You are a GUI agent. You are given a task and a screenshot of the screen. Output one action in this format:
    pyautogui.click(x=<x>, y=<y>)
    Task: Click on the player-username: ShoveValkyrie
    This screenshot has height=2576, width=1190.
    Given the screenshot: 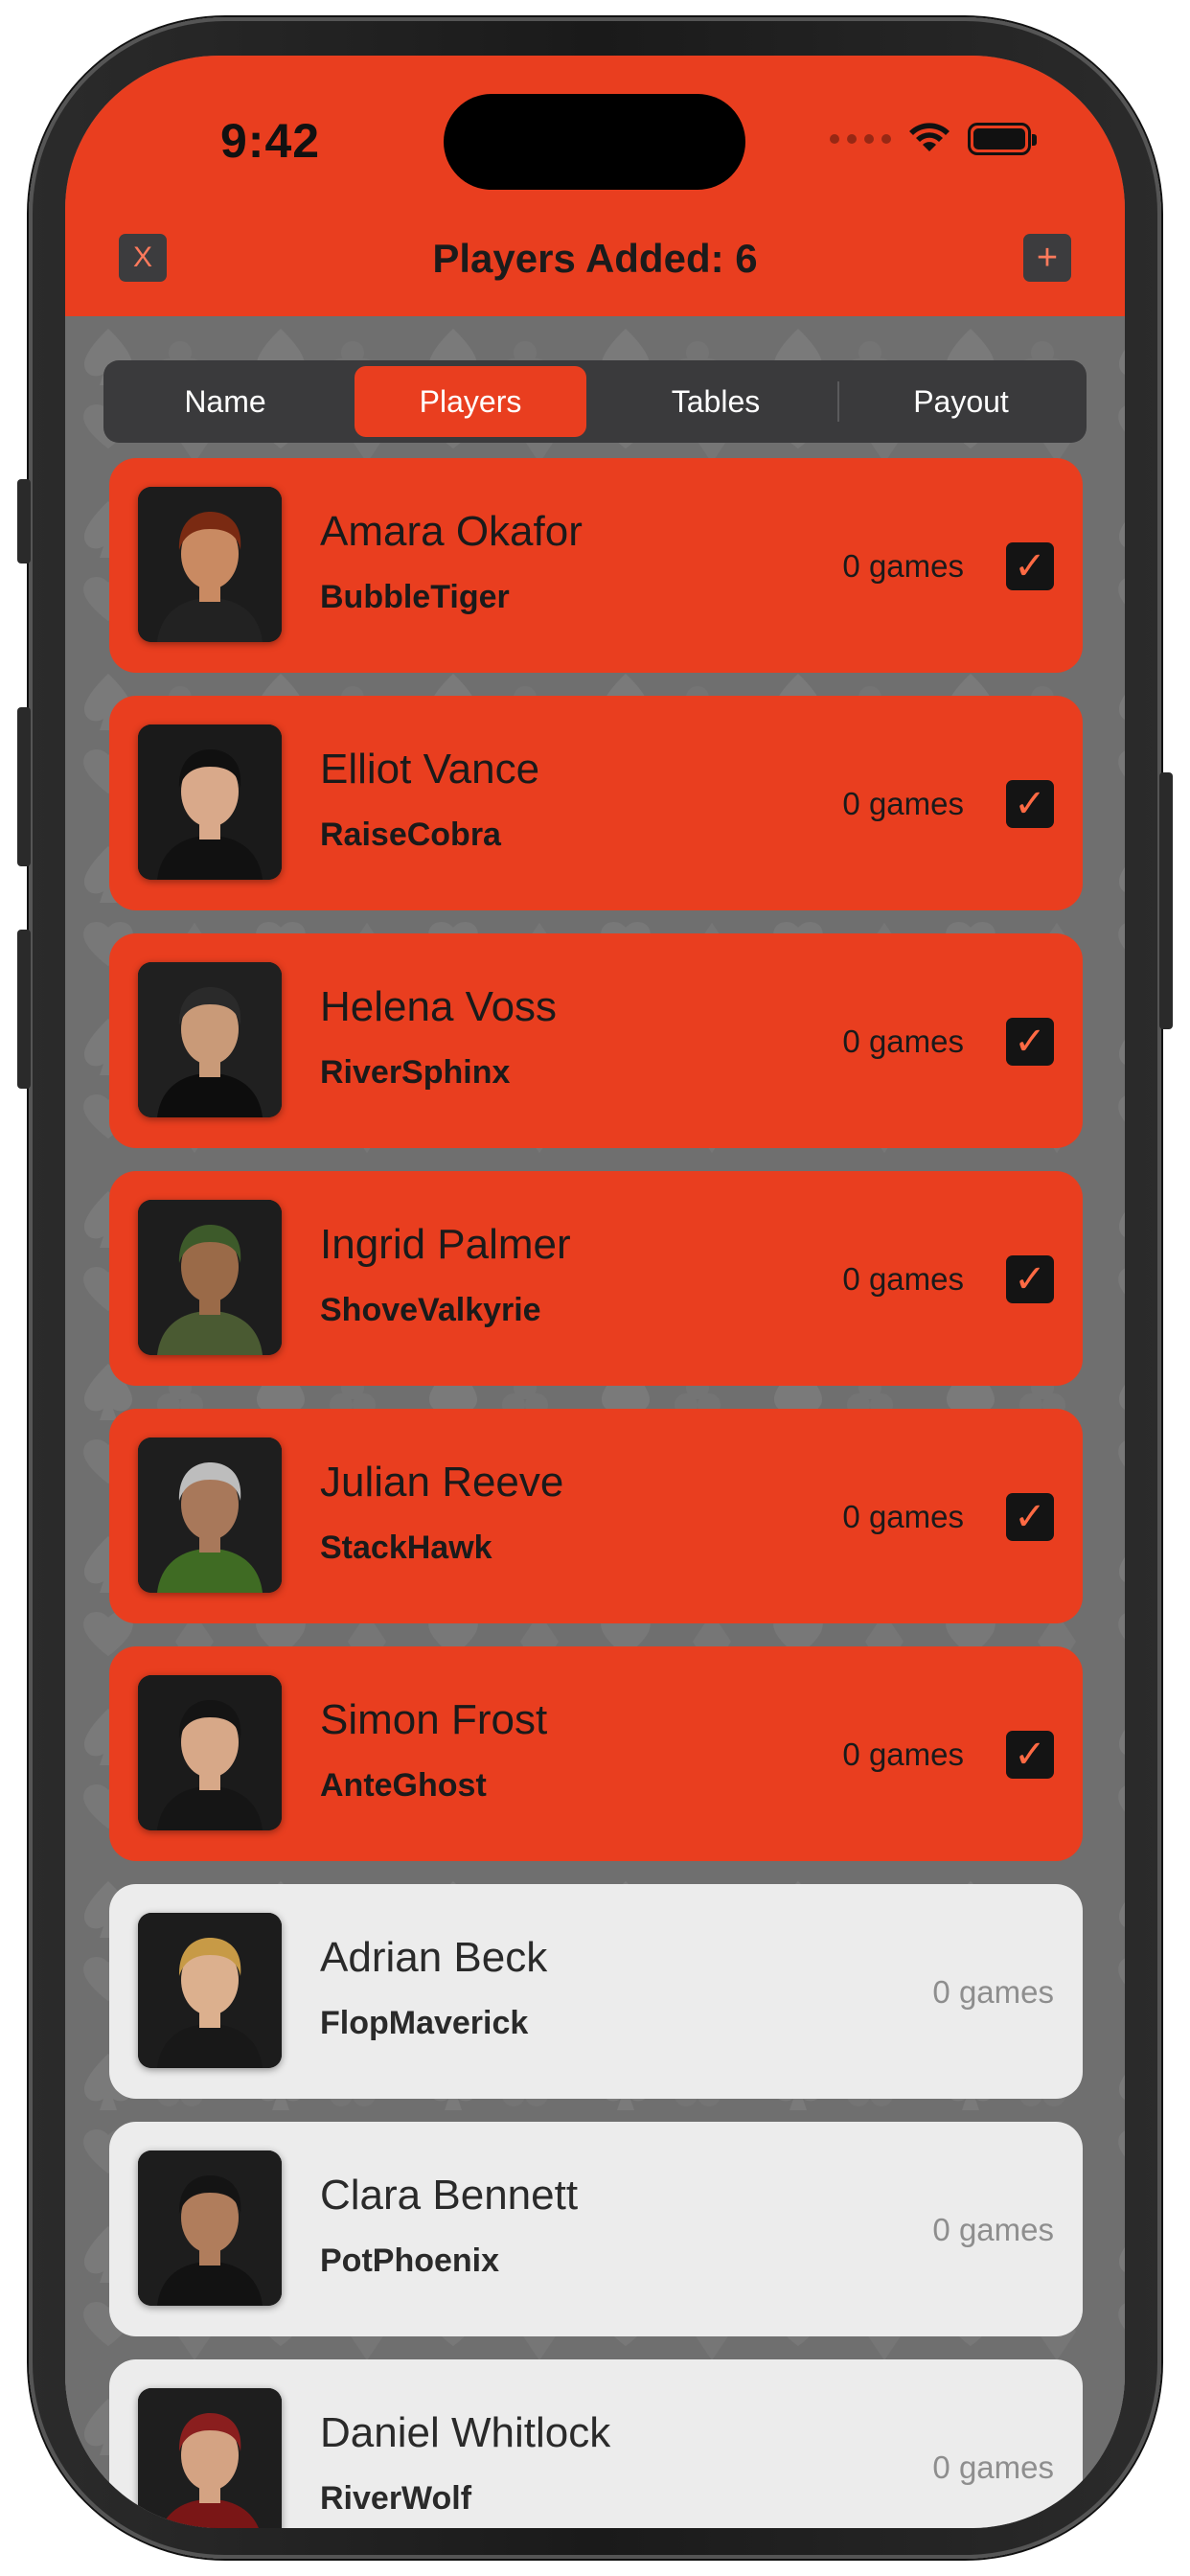 What is the action you would take?
    pyautogui.click(x=430, y=1310)
    